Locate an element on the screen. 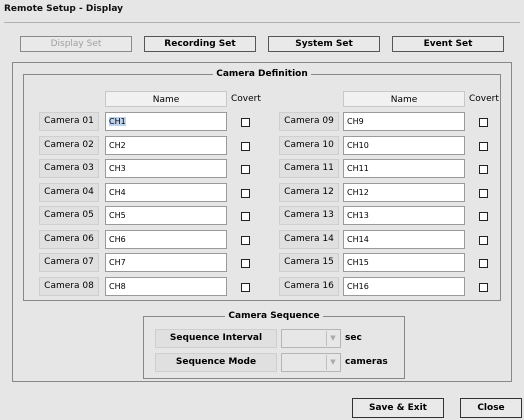 Image resolution: width=524 pixels, height=420 pixels. tab-recording-set: Recording Set is located at coordinates (200, 44).